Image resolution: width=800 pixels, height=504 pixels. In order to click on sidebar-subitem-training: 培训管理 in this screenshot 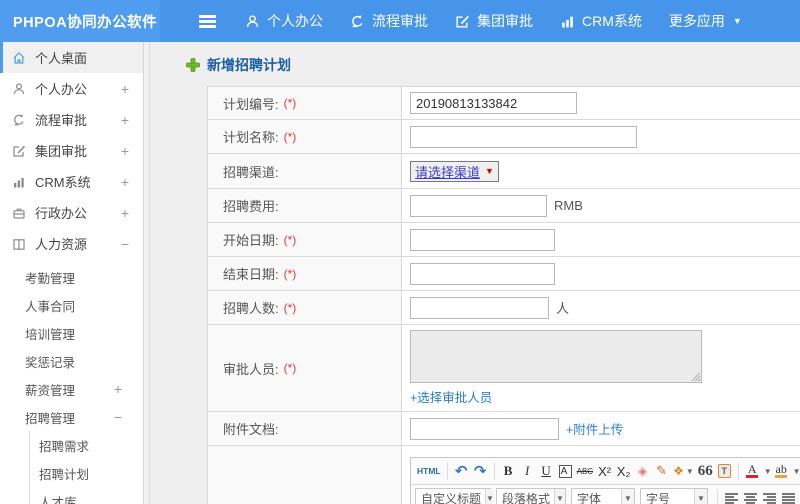, I will do `click(71, 333)`.